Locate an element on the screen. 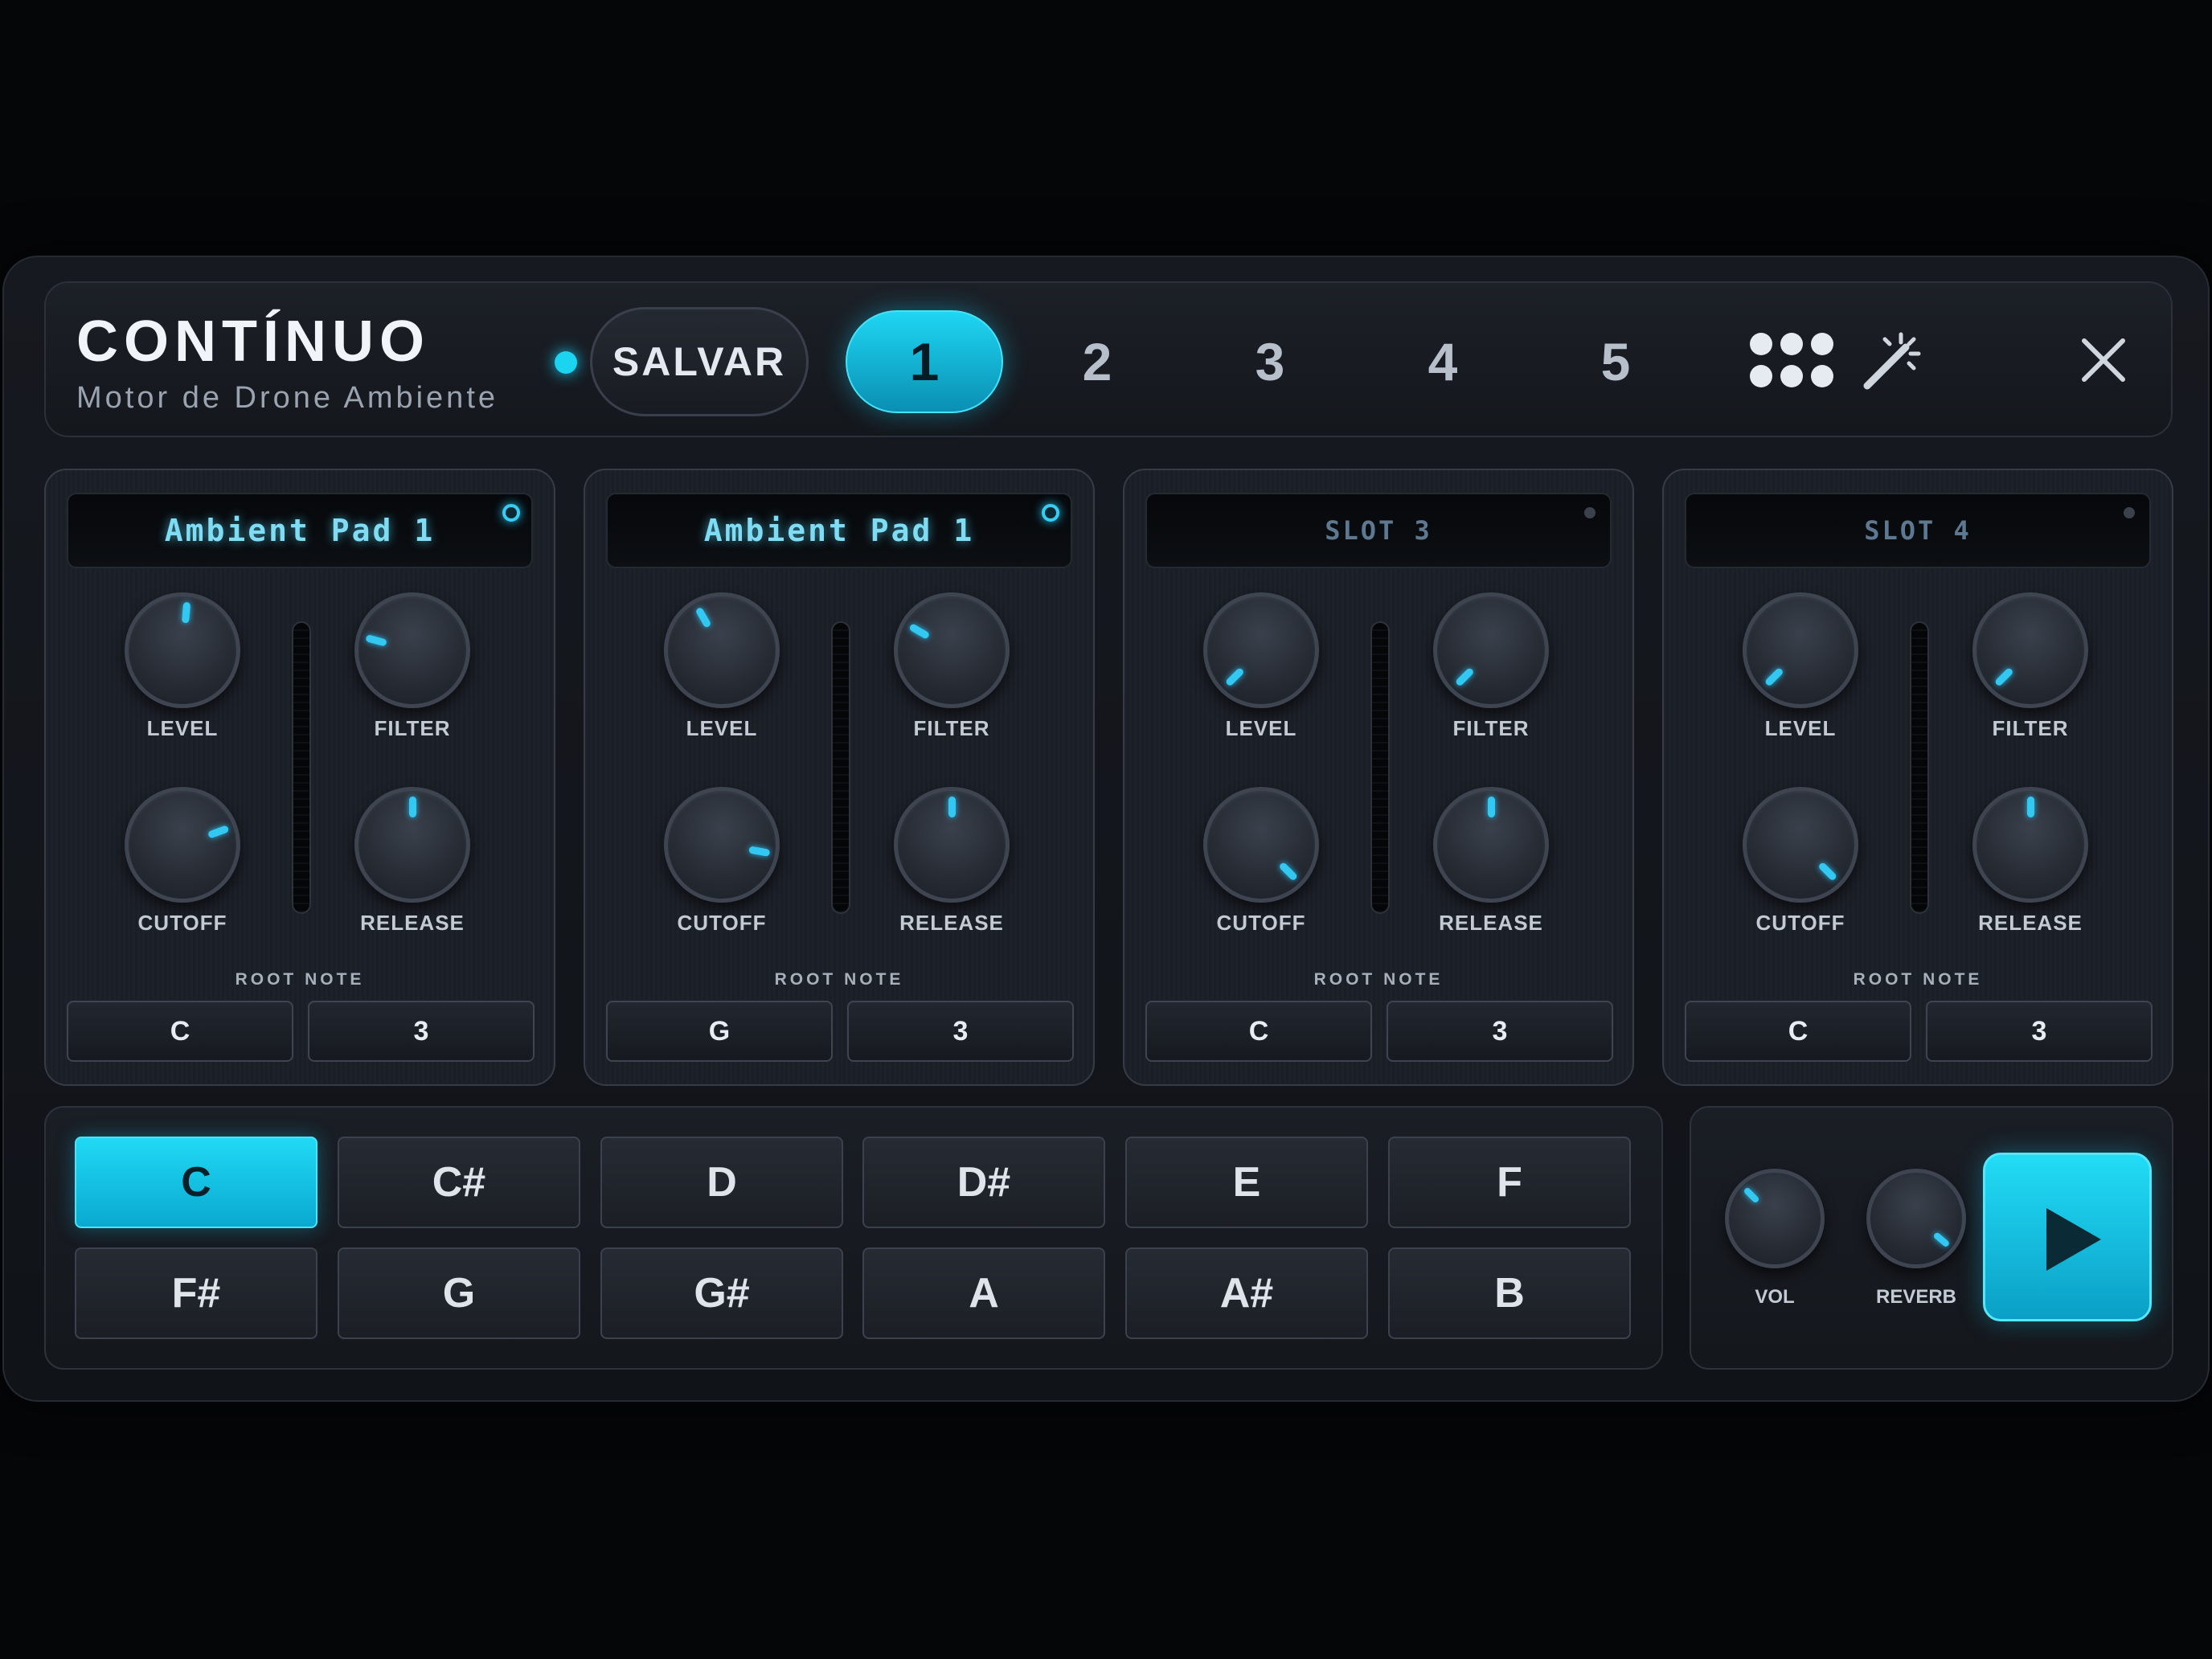  slot-2-display: Ambient Pad 1 is located at coordinates (839, 530).